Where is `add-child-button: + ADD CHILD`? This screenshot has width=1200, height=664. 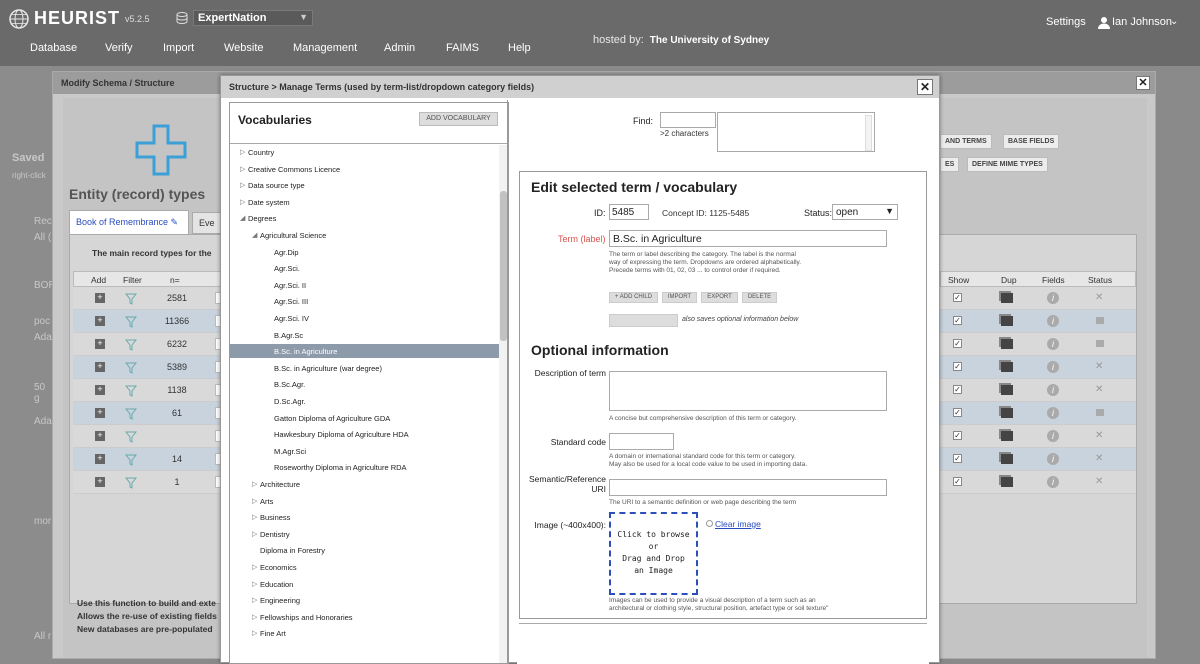
add-child-button: + ADD CHILD is located at coordinates (633, 297).